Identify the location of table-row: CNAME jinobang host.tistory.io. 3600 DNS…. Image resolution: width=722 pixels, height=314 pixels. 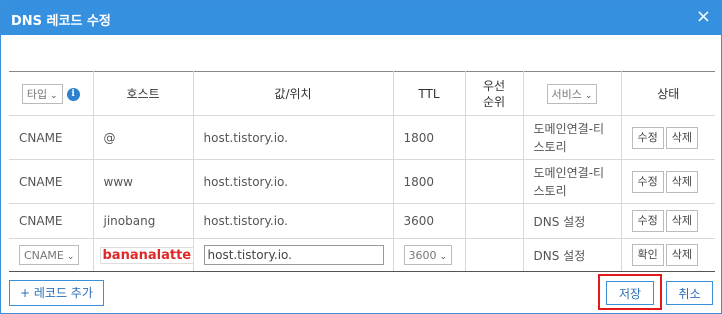
(362, 221).